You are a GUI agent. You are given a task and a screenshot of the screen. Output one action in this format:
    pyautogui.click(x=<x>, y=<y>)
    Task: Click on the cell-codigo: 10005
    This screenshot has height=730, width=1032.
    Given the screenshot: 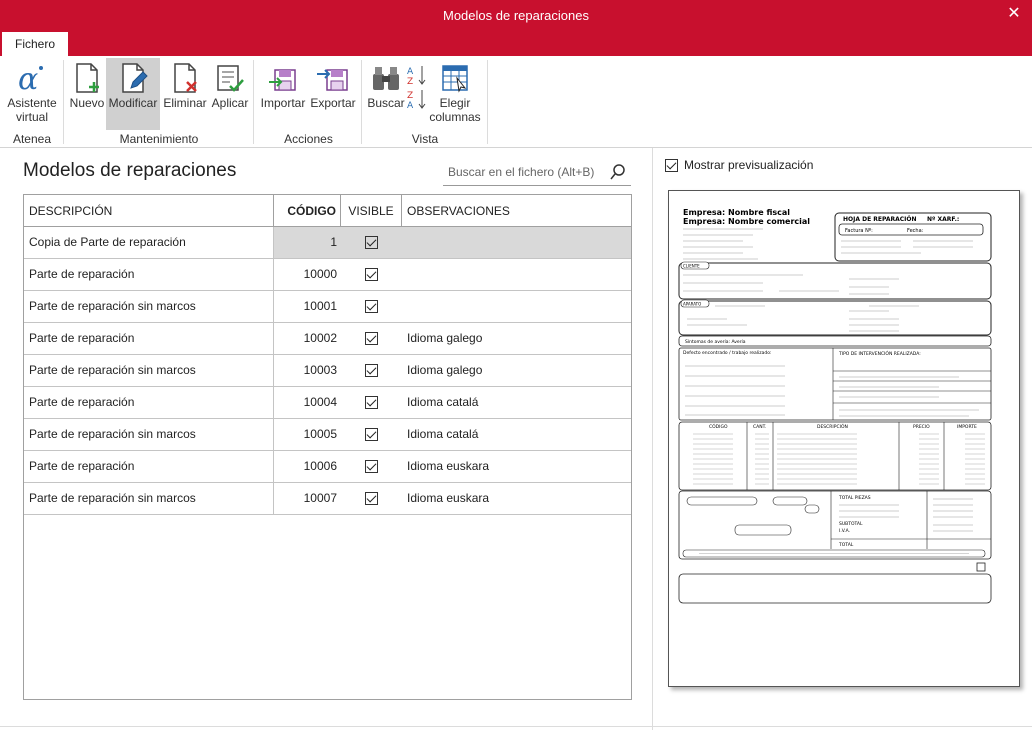 What is the action you would take?
    pyautogui.click(x=307, y=434)
    